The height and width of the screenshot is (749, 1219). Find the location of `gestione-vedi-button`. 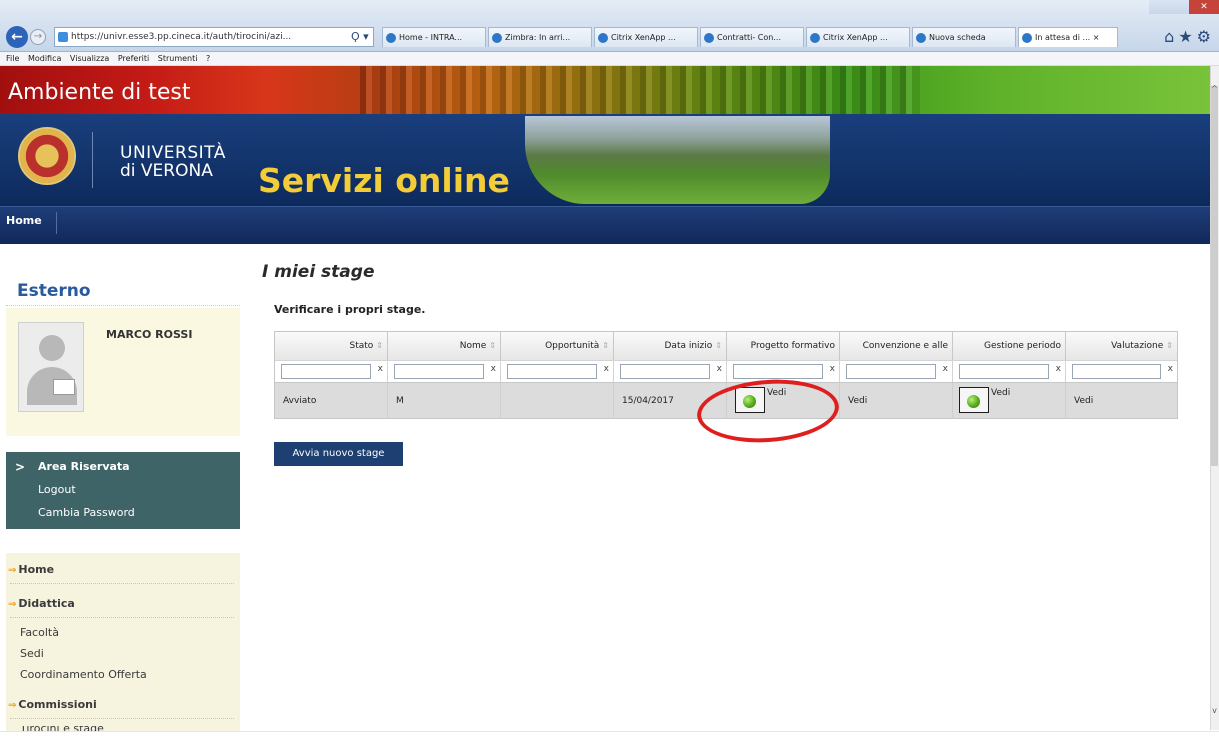

gestione-vedi-button is located at coordinates (974, 400).